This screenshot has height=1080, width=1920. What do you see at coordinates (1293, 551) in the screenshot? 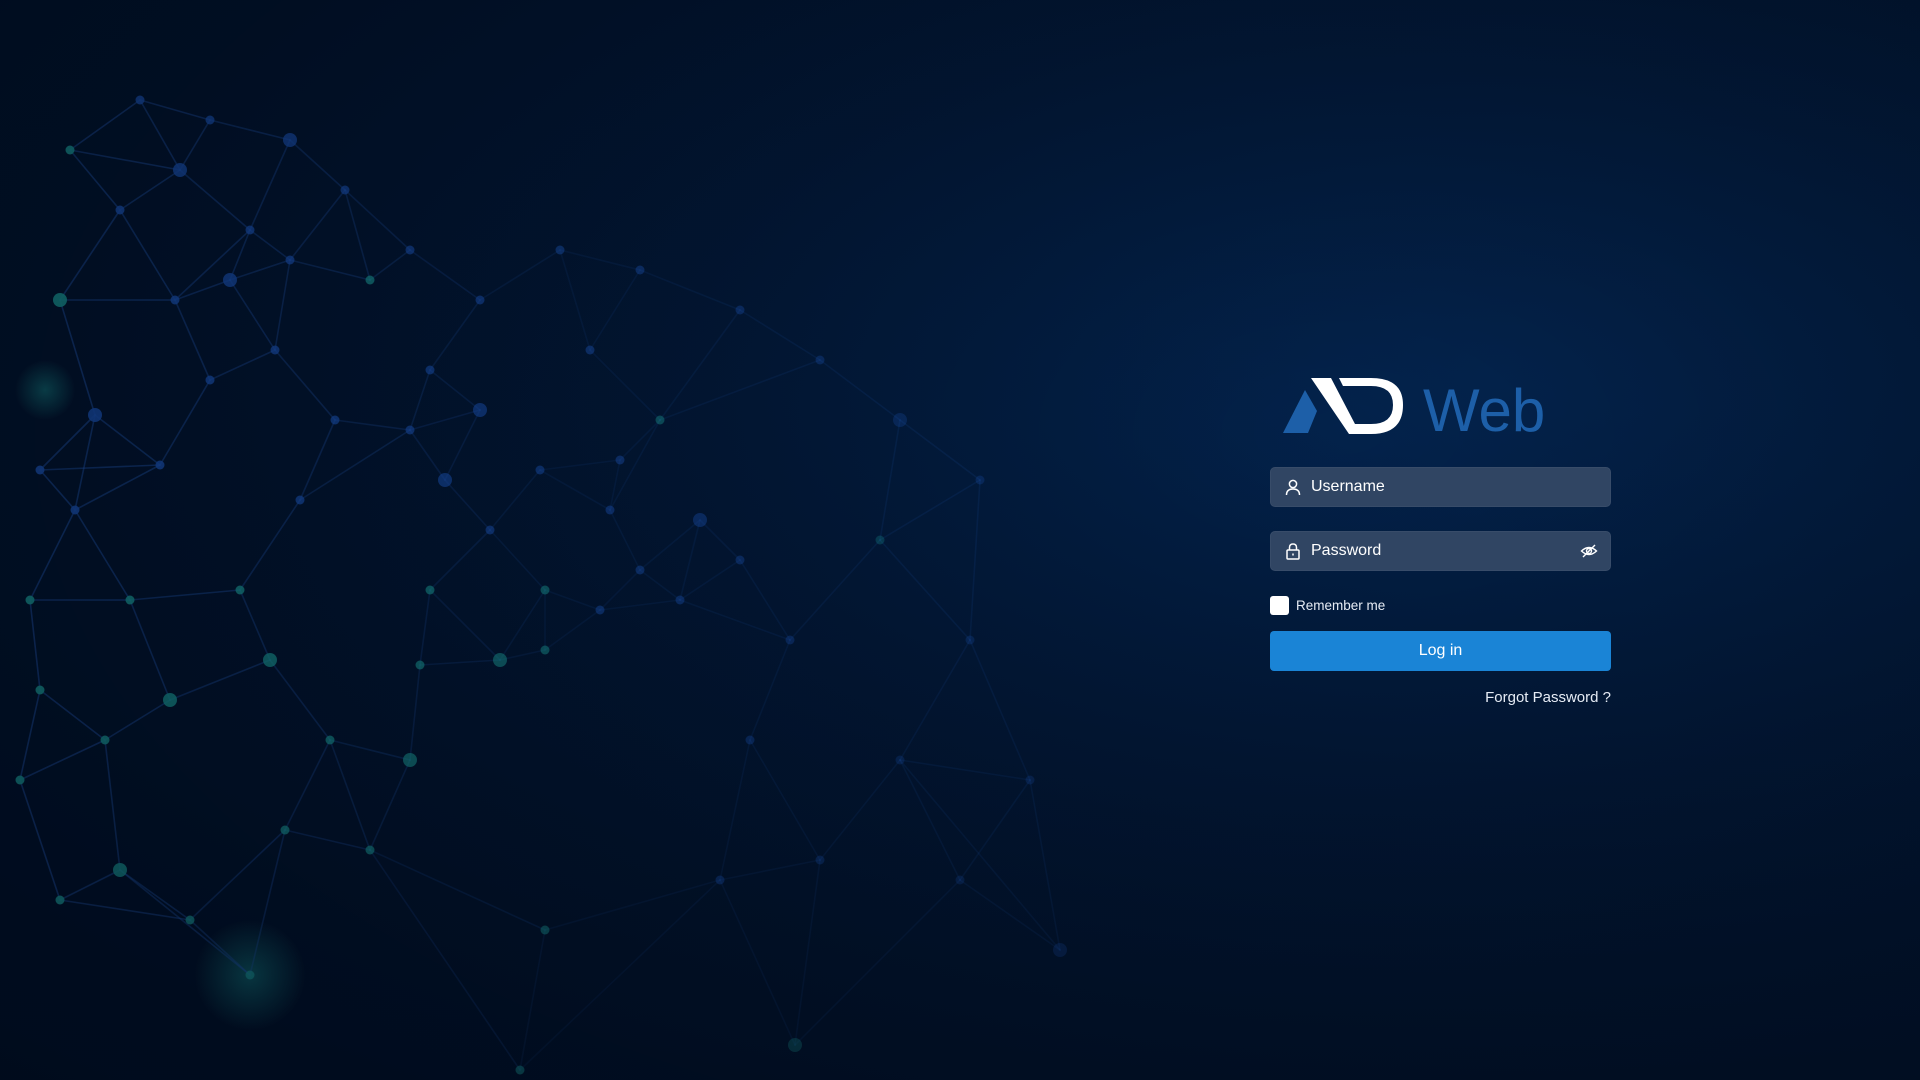
I see `lock-icon` at bounding box center [1293, 551].